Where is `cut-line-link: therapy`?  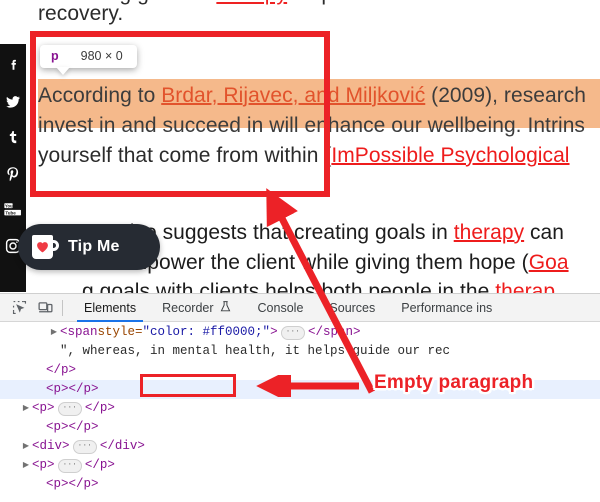
cut-line-link: therapy is located at coordinates (251, 2).